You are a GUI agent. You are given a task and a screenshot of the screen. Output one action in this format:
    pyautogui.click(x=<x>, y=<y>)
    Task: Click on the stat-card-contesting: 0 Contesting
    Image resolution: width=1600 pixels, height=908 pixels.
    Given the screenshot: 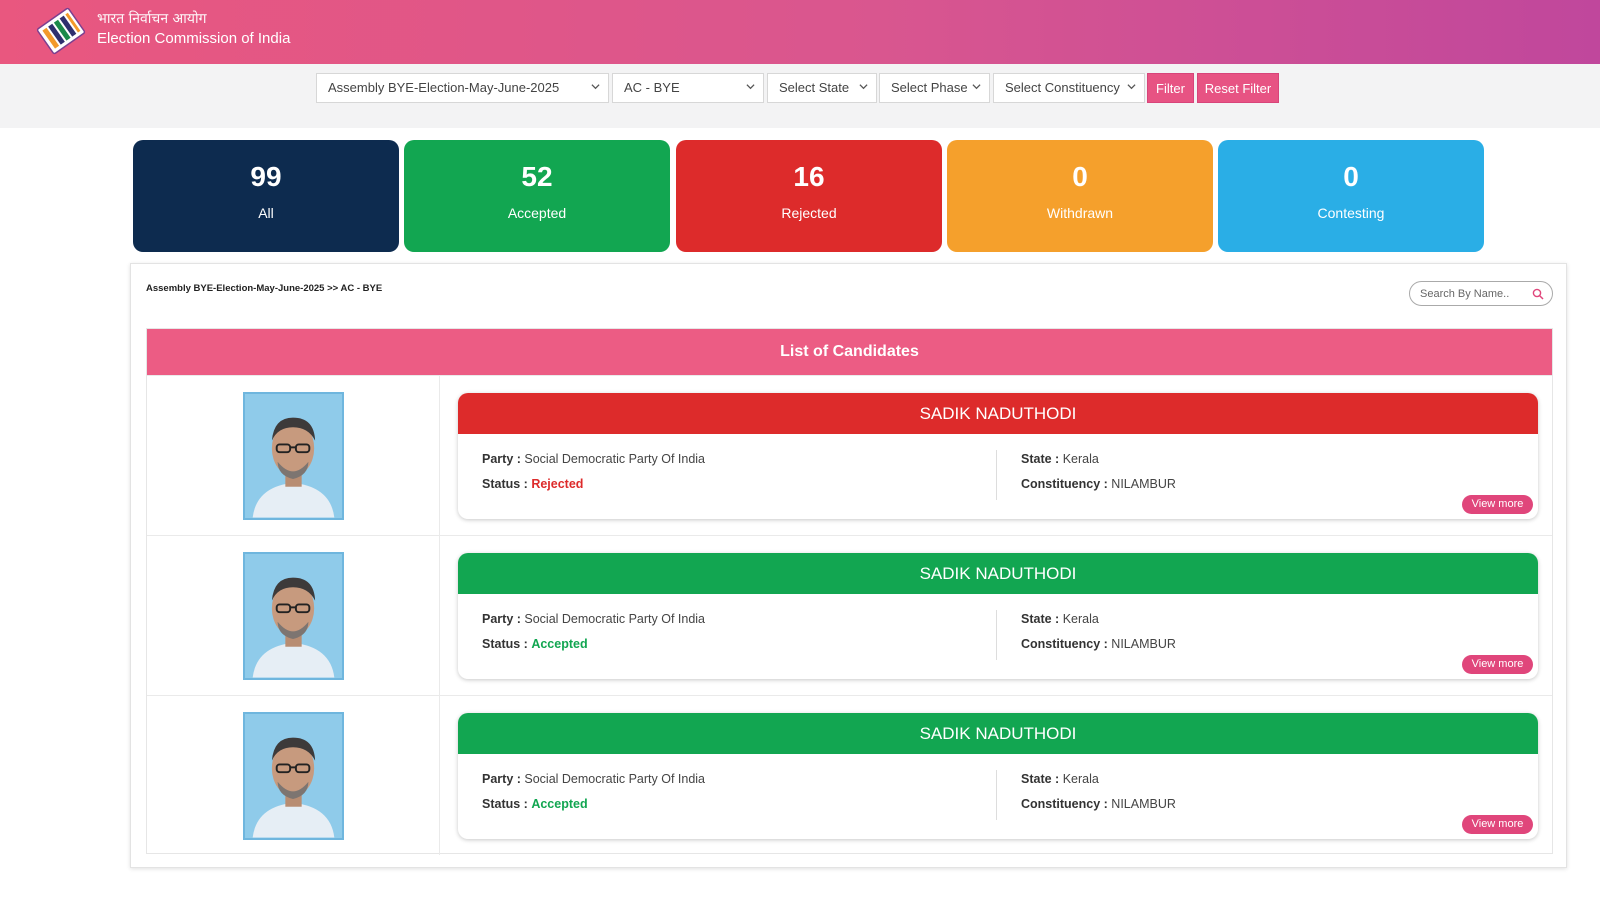 What is the action you would take?
    pyautogui.click(x=1351, y=196)
    